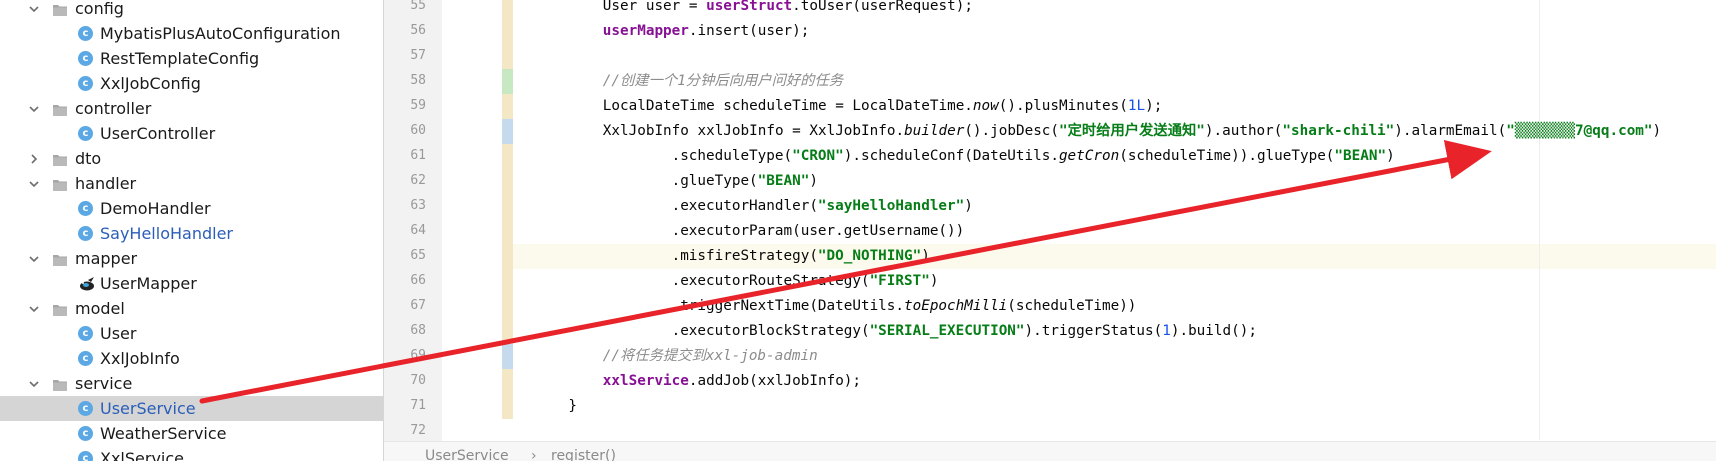 This screenshot has height=461, width=1716. Describe the element at coordinates (1136, 106) in the screenshot. I see `code-token: 1L` at that location.